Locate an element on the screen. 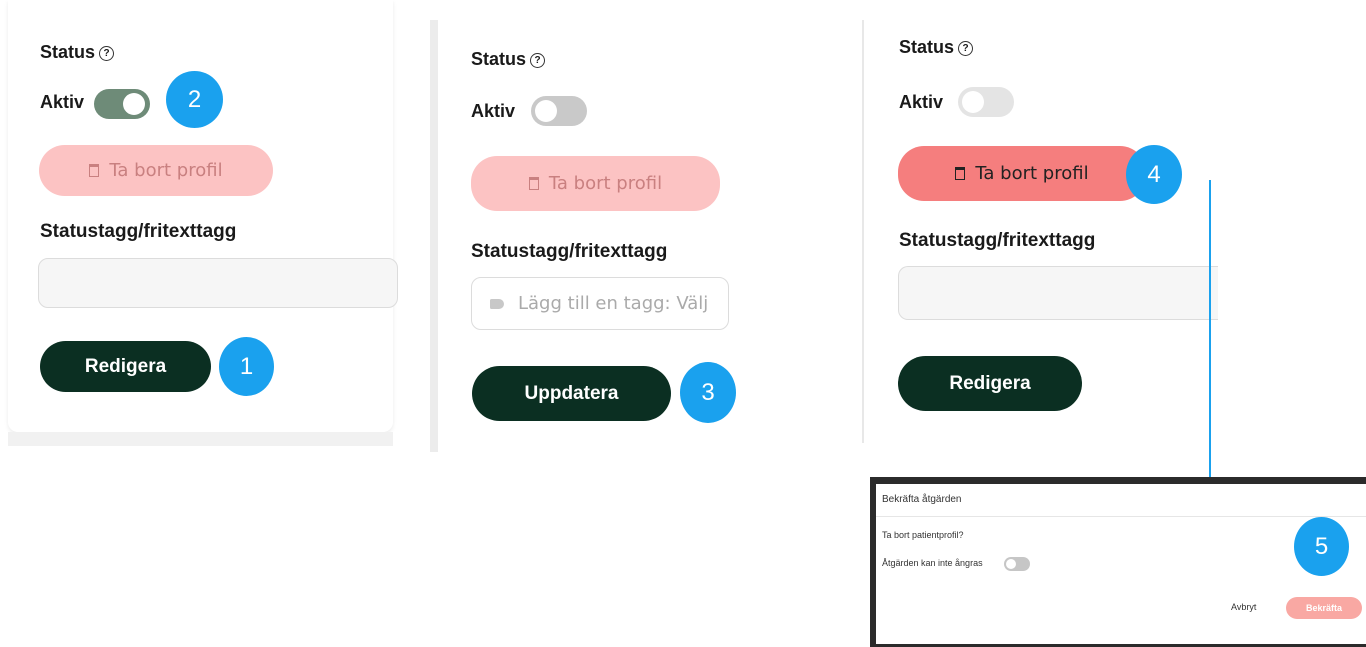 The width and height of the screenshot is (1366, 647). update-button: Uppdatera is located at coordinates (571, 393).